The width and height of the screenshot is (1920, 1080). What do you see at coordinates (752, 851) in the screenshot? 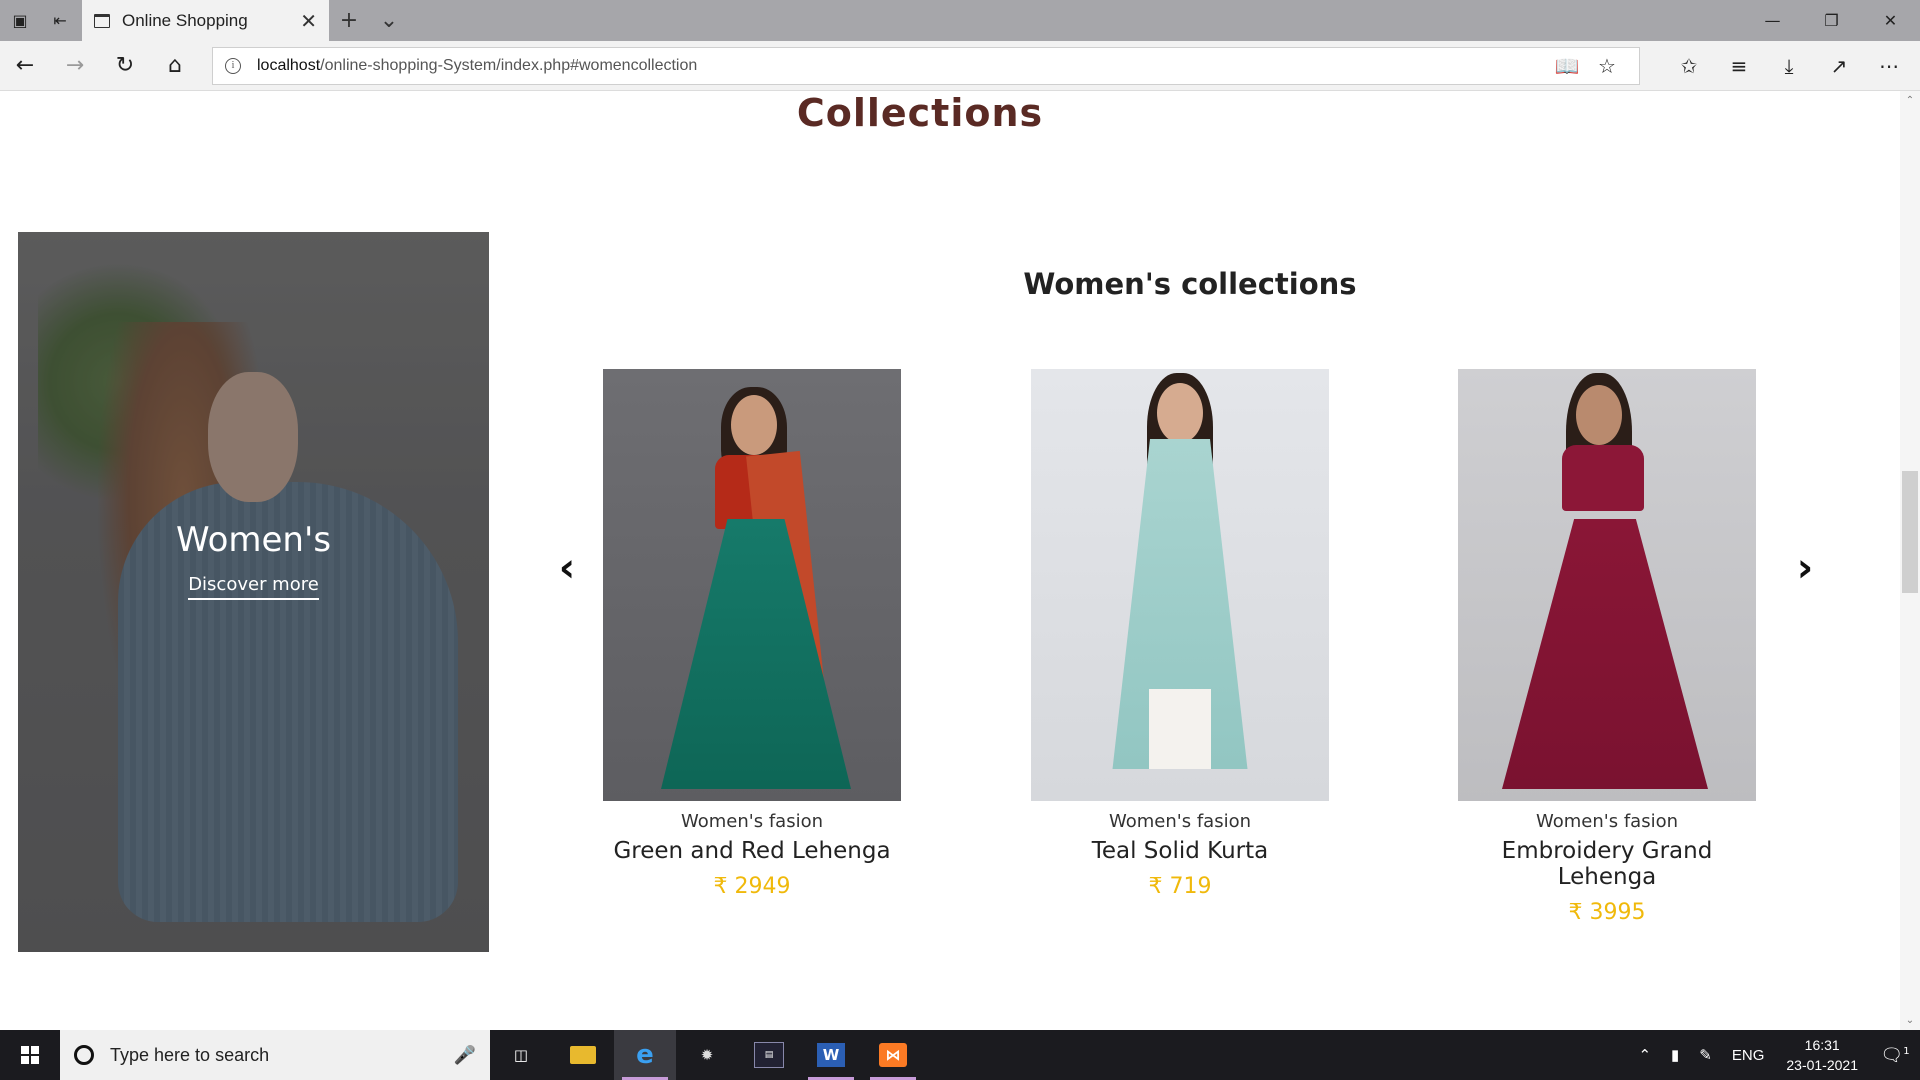
I see `product-name: Green and Red Lehenga` at bounding box center [752, 851].